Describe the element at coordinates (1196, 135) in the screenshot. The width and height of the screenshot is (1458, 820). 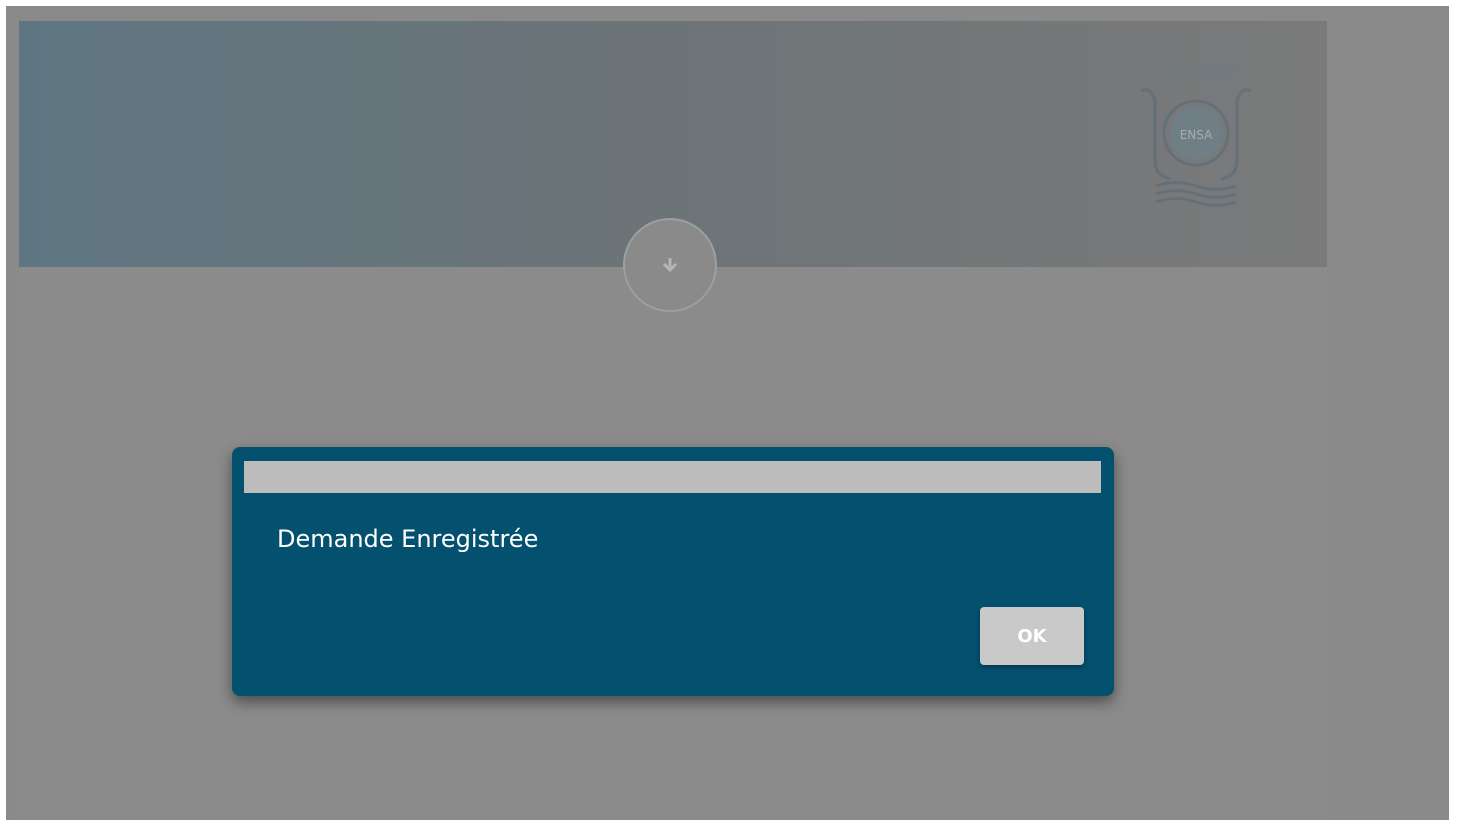
I see `svg-text: ENSA` at that location.